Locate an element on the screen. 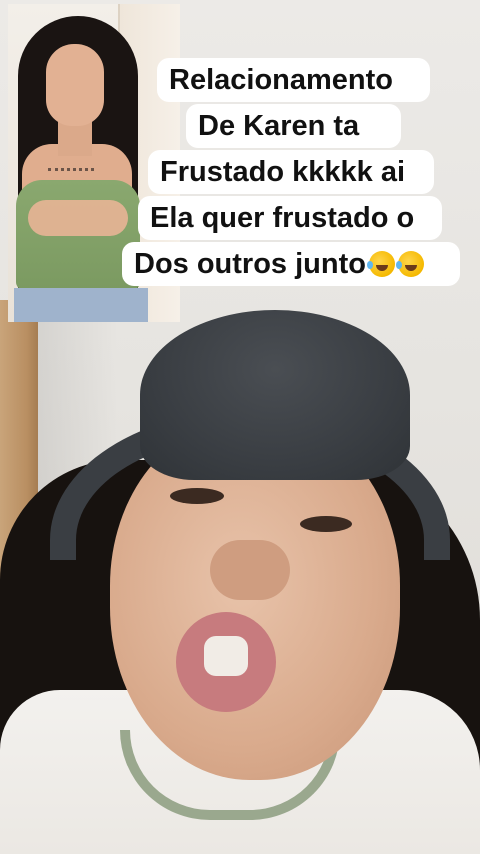  inset-hands is located at coordinates (78, 218).